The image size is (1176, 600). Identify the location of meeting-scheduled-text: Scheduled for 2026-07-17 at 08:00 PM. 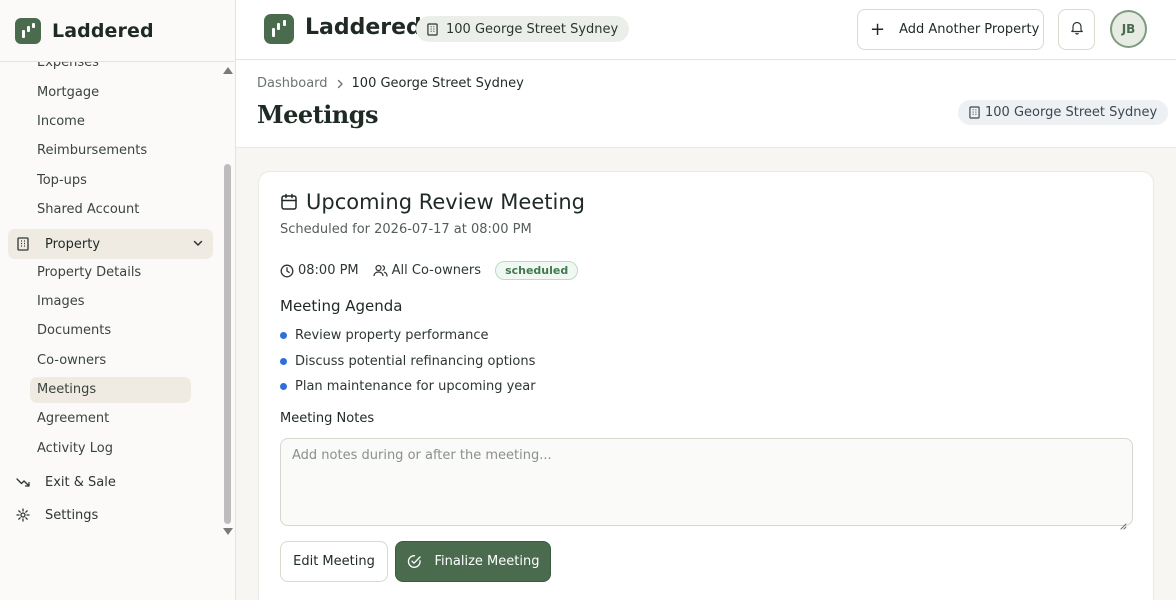
(406, 229).